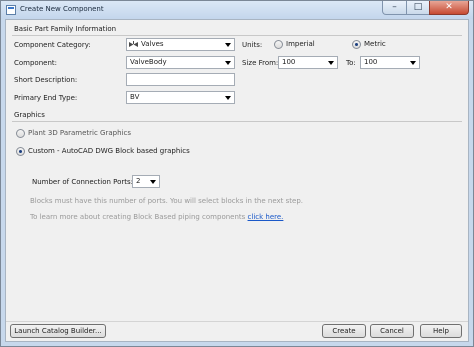 Image resolution: width=474 pixels, height=347 pixels. What do you see at coordinates (11, 10) in the screenshot?
I see `app-icon` at bounding box center [11, 10].